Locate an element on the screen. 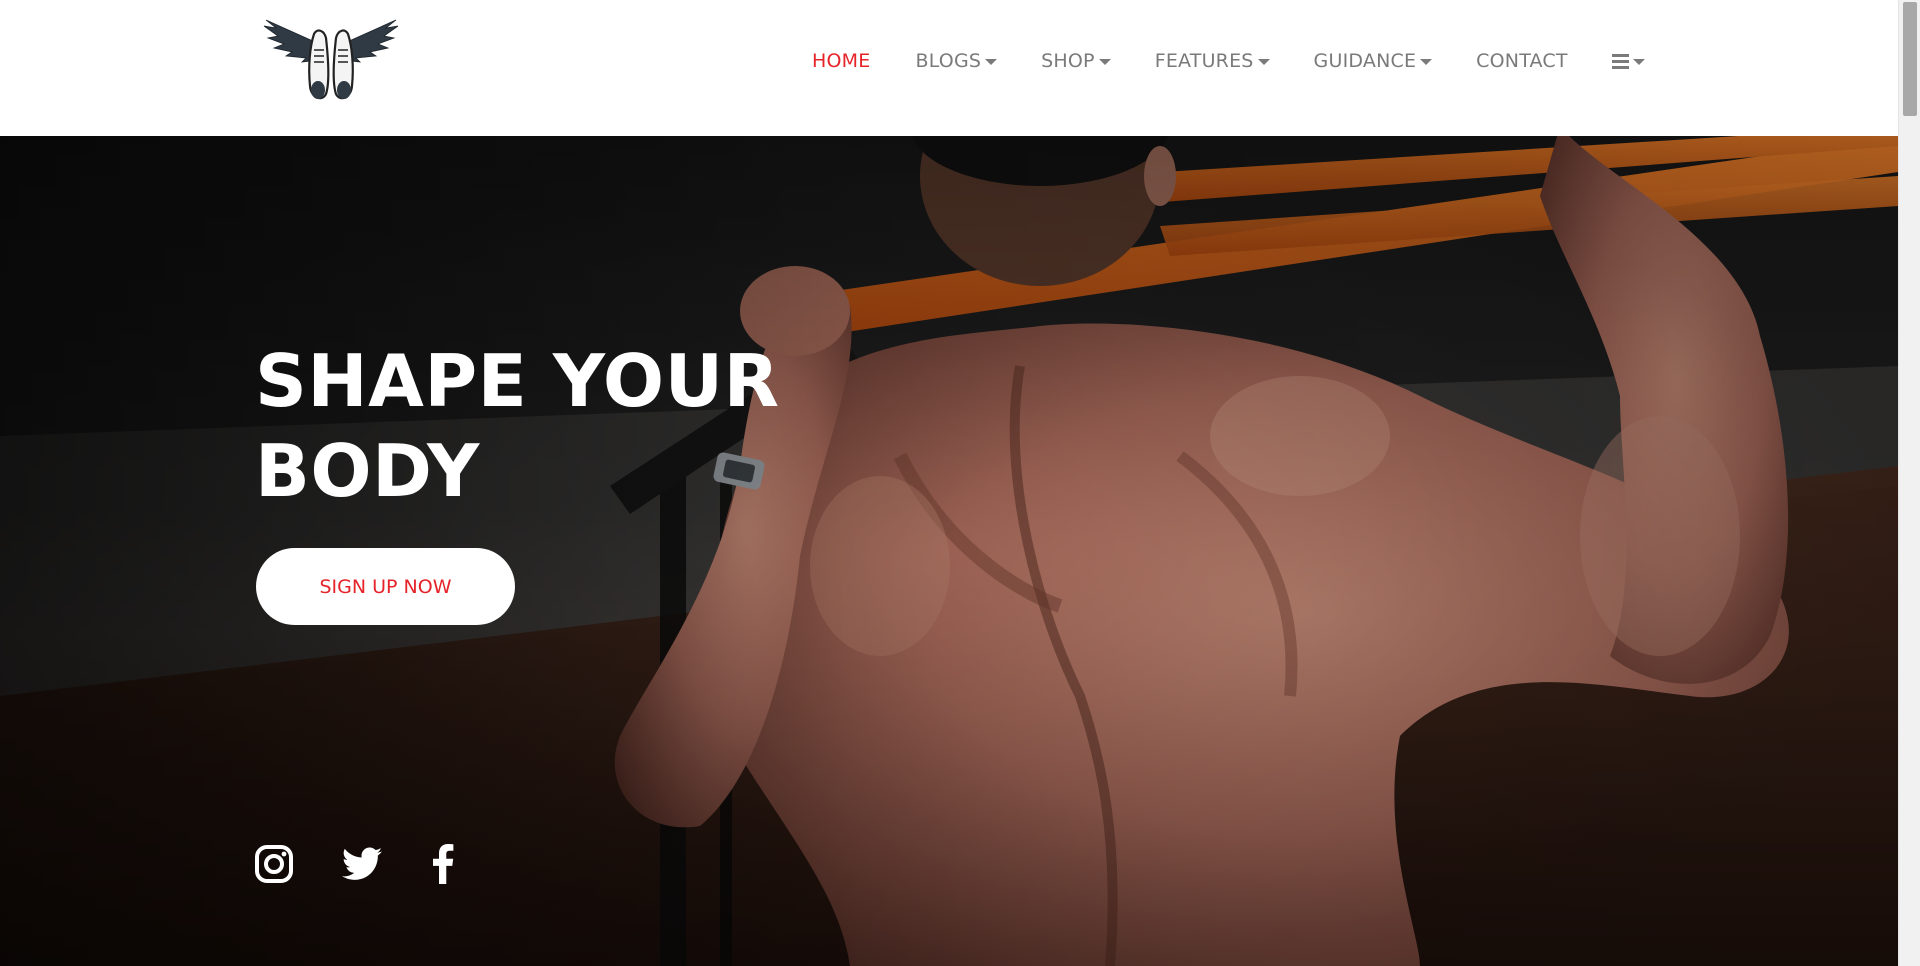  nav-item-label: HOME is located at coordinates (841, 61).